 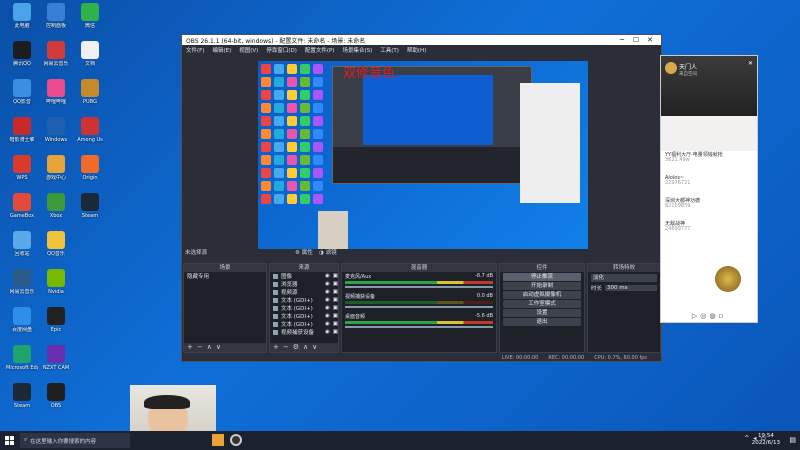 What do you see at coordinates (298, 347) in the screenshot?
I see `source-settings-button: ⚙` at bounding box center [298, 347].